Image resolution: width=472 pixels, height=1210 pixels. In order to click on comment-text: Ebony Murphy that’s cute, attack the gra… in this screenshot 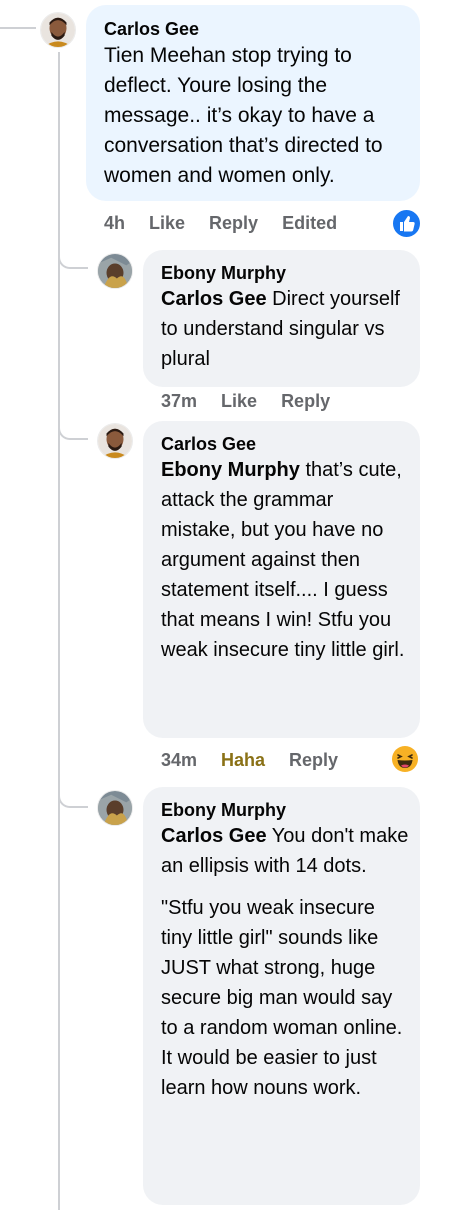, I will do `click(283, 560)`.